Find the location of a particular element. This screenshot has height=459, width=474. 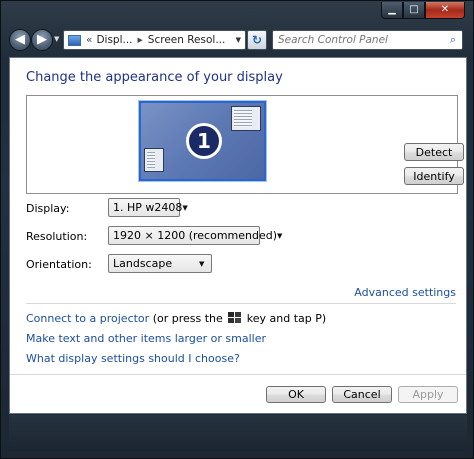

back-button: ◀ is located at coordinates (20, 40).